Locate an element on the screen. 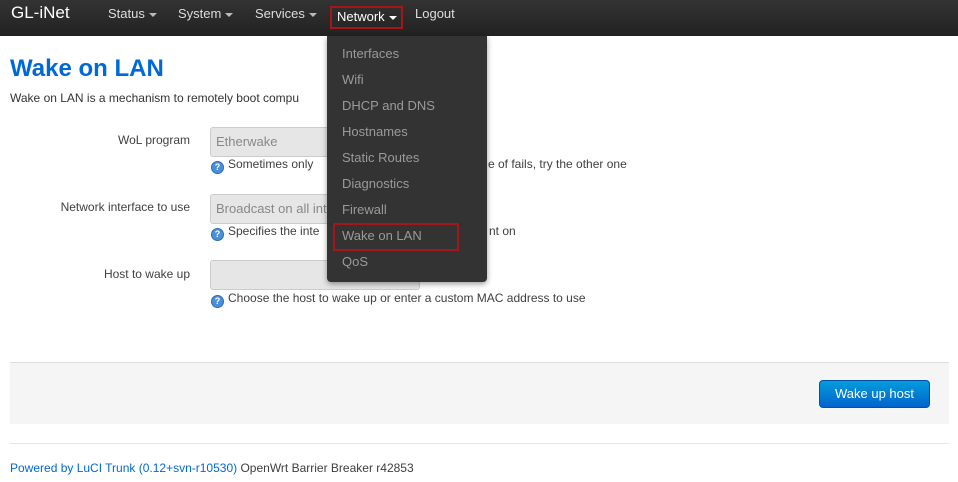 The image size is (958, 482). wake-up-host-button: Wake up host is located at coordinates (874, 394).